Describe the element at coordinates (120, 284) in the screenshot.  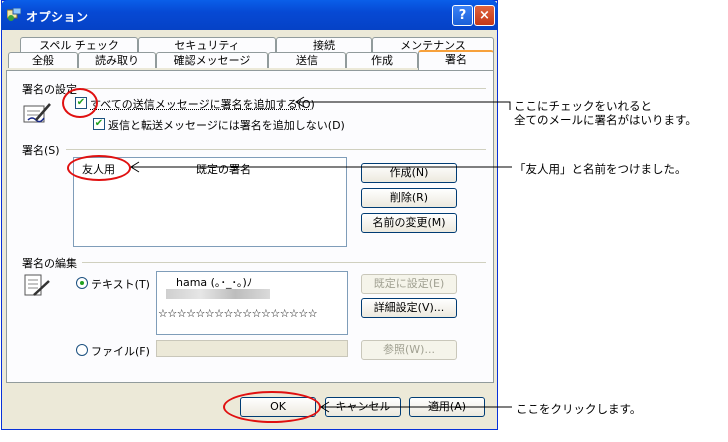
I see `text-option-label: テキスト(T)` at that location.